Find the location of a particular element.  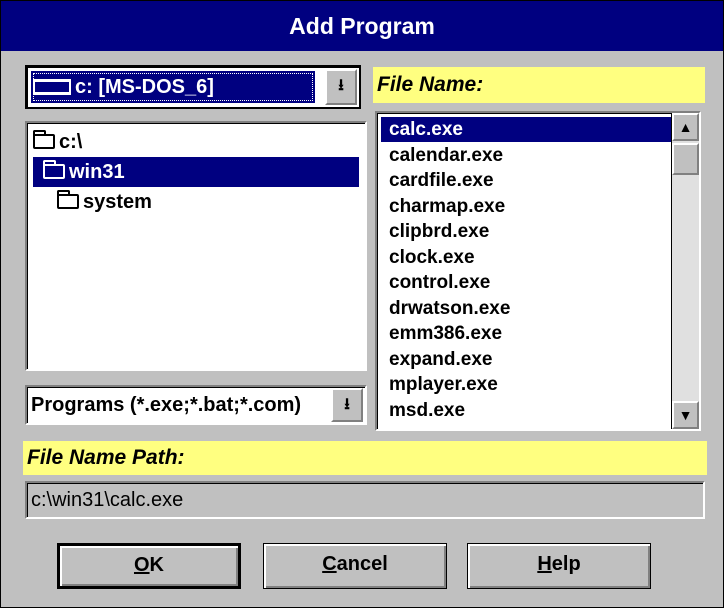

help-mnemonic: H is located at coordinates (544, 564).